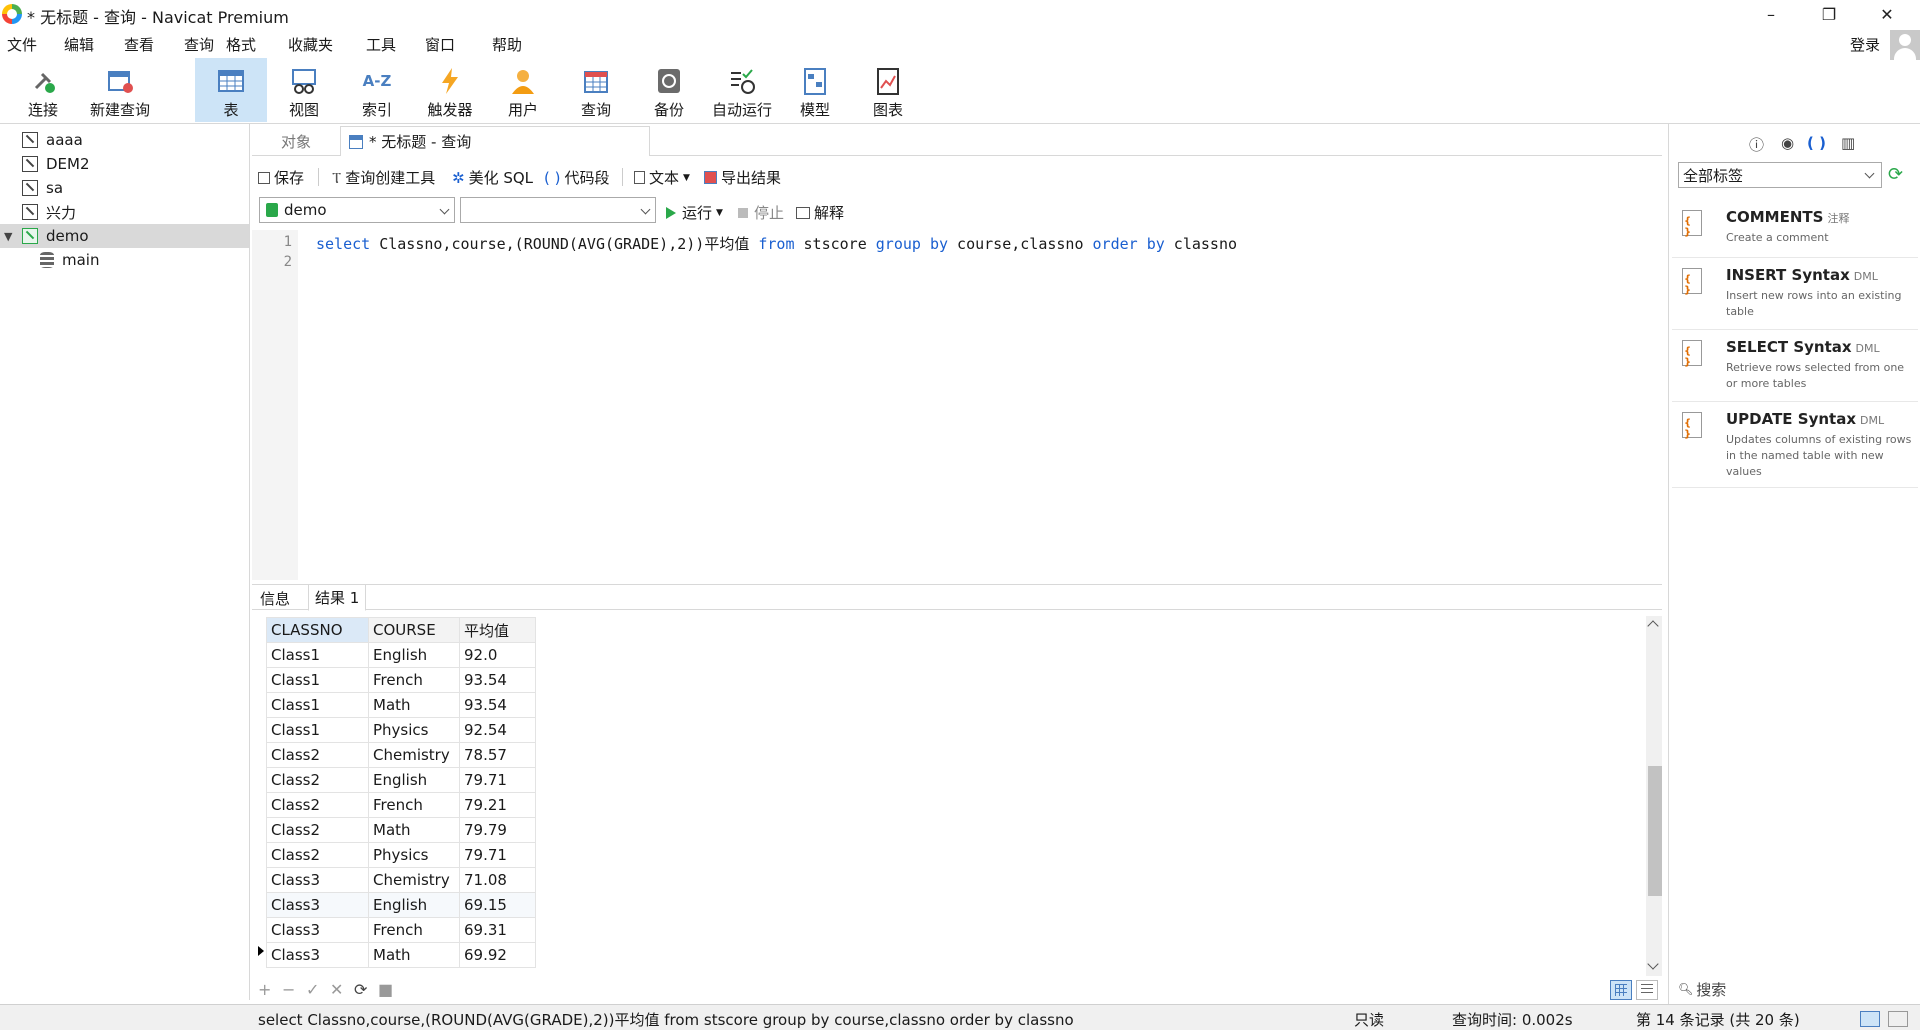 The image size is (1920, 1030). I want to click on table-cell: 69.15, so click(497, 905).